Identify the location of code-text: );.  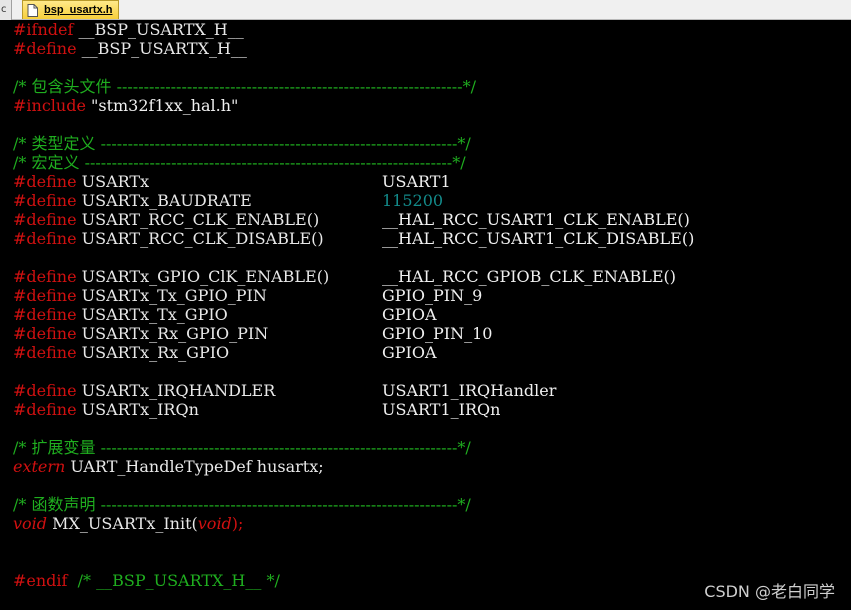
(237, 523).